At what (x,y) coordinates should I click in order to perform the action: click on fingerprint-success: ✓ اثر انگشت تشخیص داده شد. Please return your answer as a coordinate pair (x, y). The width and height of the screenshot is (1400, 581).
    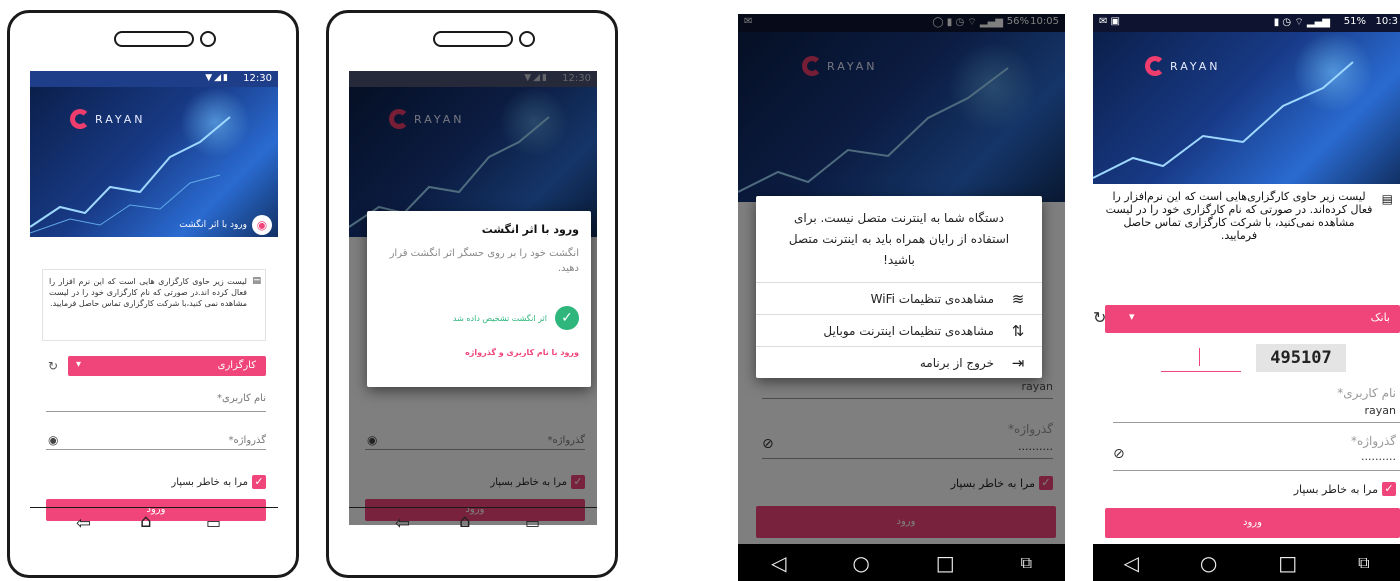
    Looking at the image, I should click on (479, 318).